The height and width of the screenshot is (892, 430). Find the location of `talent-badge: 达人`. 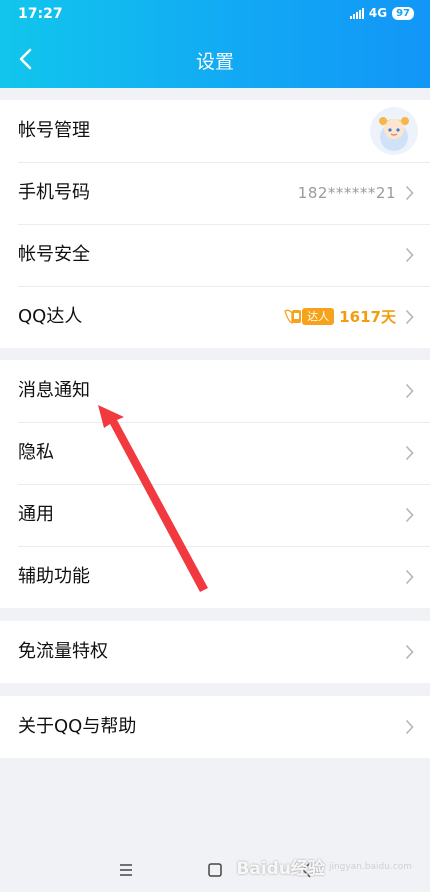

talent-badge: 达人 is located at coordinates (309, 316).